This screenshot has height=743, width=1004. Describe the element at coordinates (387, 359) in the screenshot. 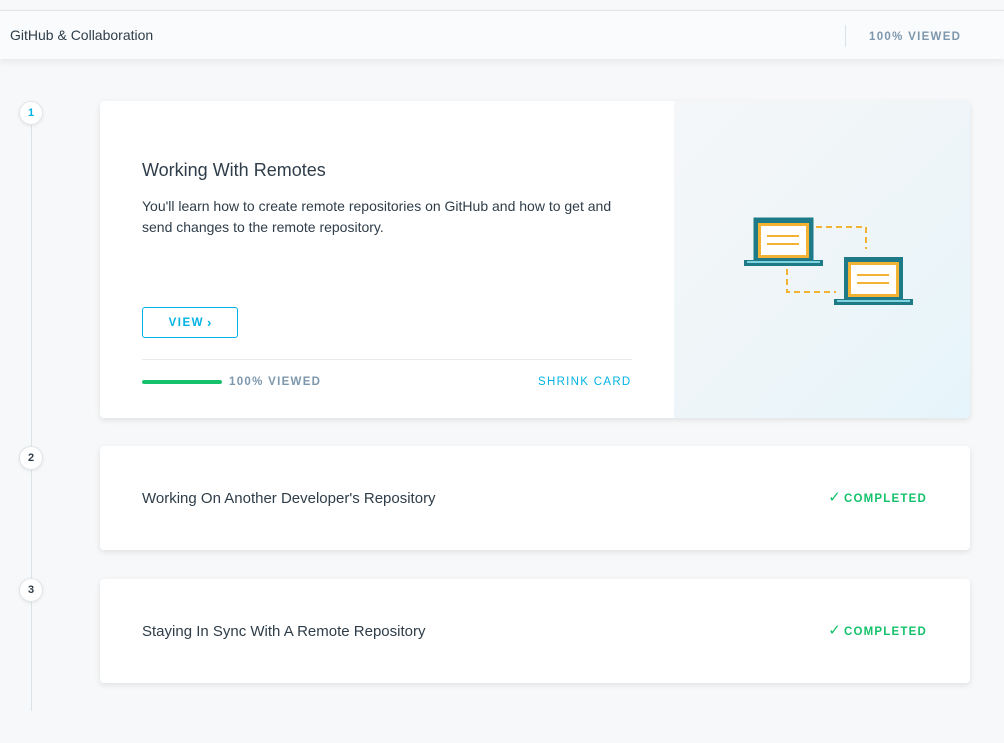

I see `card-divider` at that location.